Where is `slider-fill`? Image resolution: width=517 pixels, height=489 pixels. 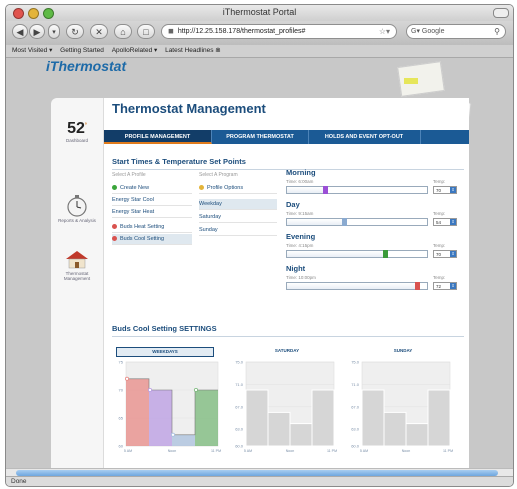 slider-fill is located at coordinates (306, 190).